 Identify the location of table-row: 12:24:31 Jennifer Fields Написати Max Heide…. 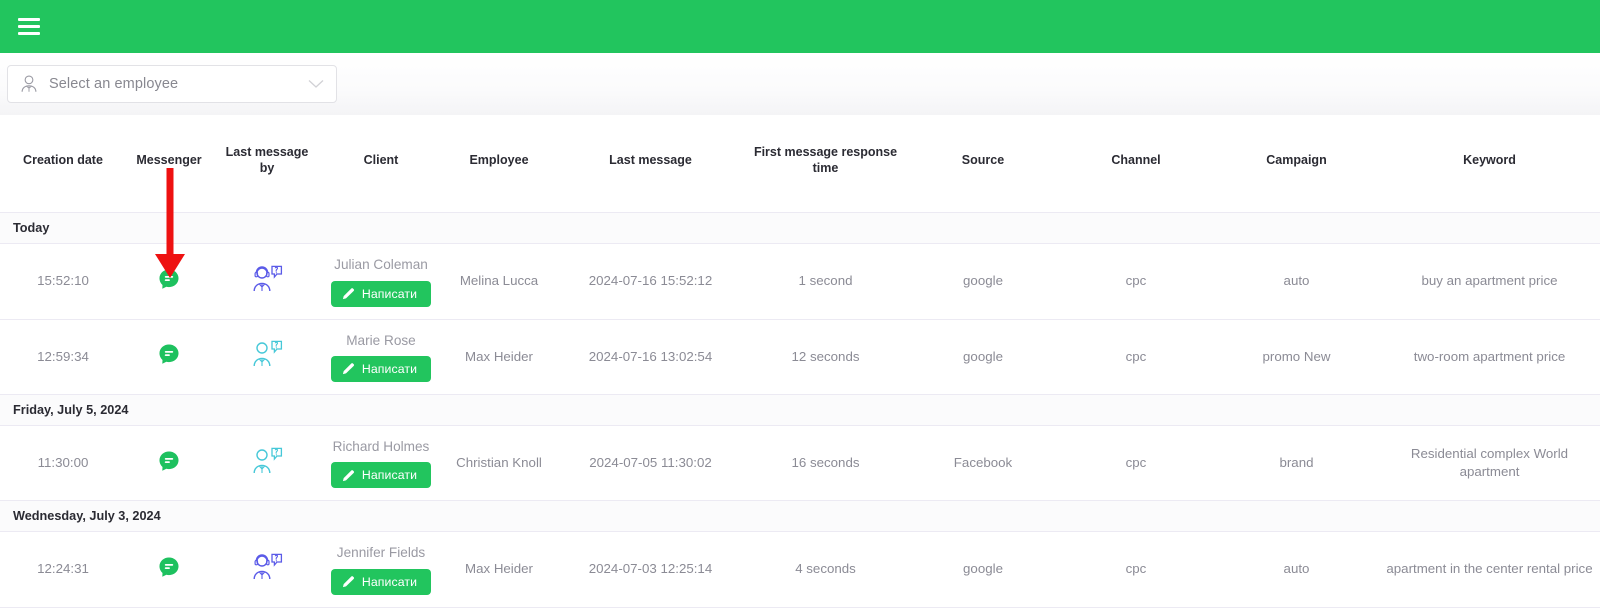
(800, 569).